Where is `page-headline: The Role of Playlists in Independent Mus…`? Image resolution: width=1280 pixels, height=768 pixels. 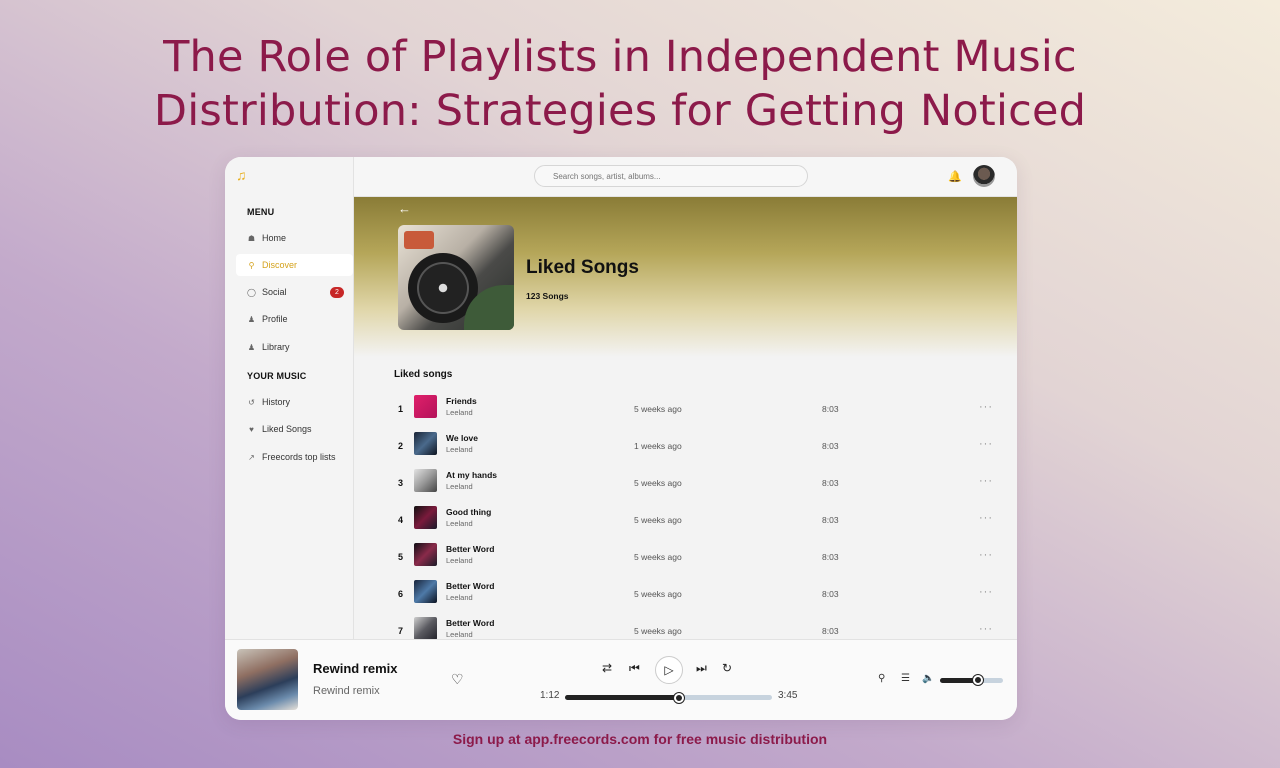
page-headline: The Role of Playlists in Independent Mus… is located at coordinates (620, 84).